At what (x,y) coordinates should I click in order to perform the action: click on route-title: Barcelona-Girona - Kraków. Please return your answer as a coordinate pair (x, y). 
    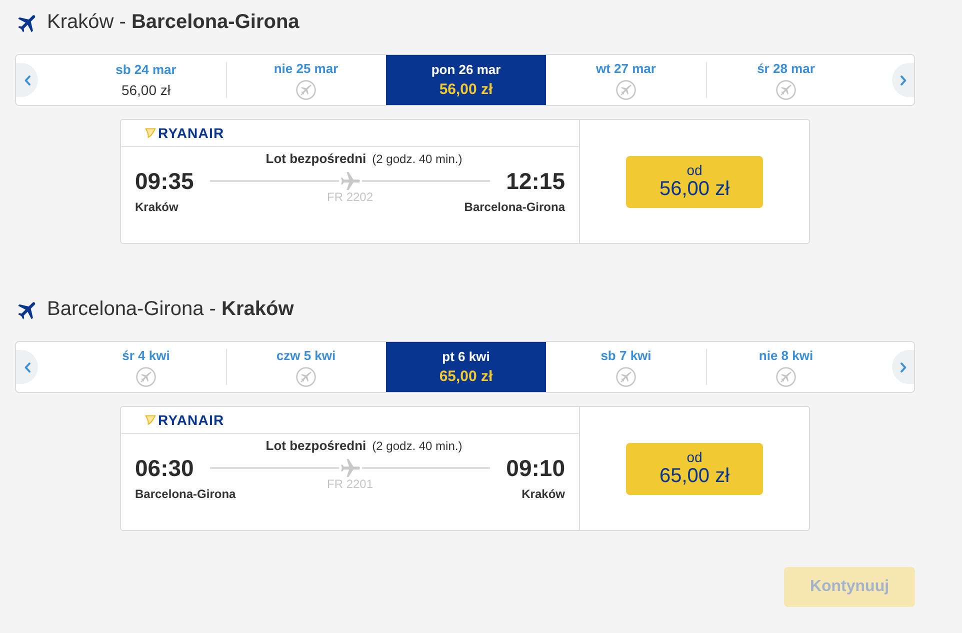
    Looking at the image, I should click on (170, 309).